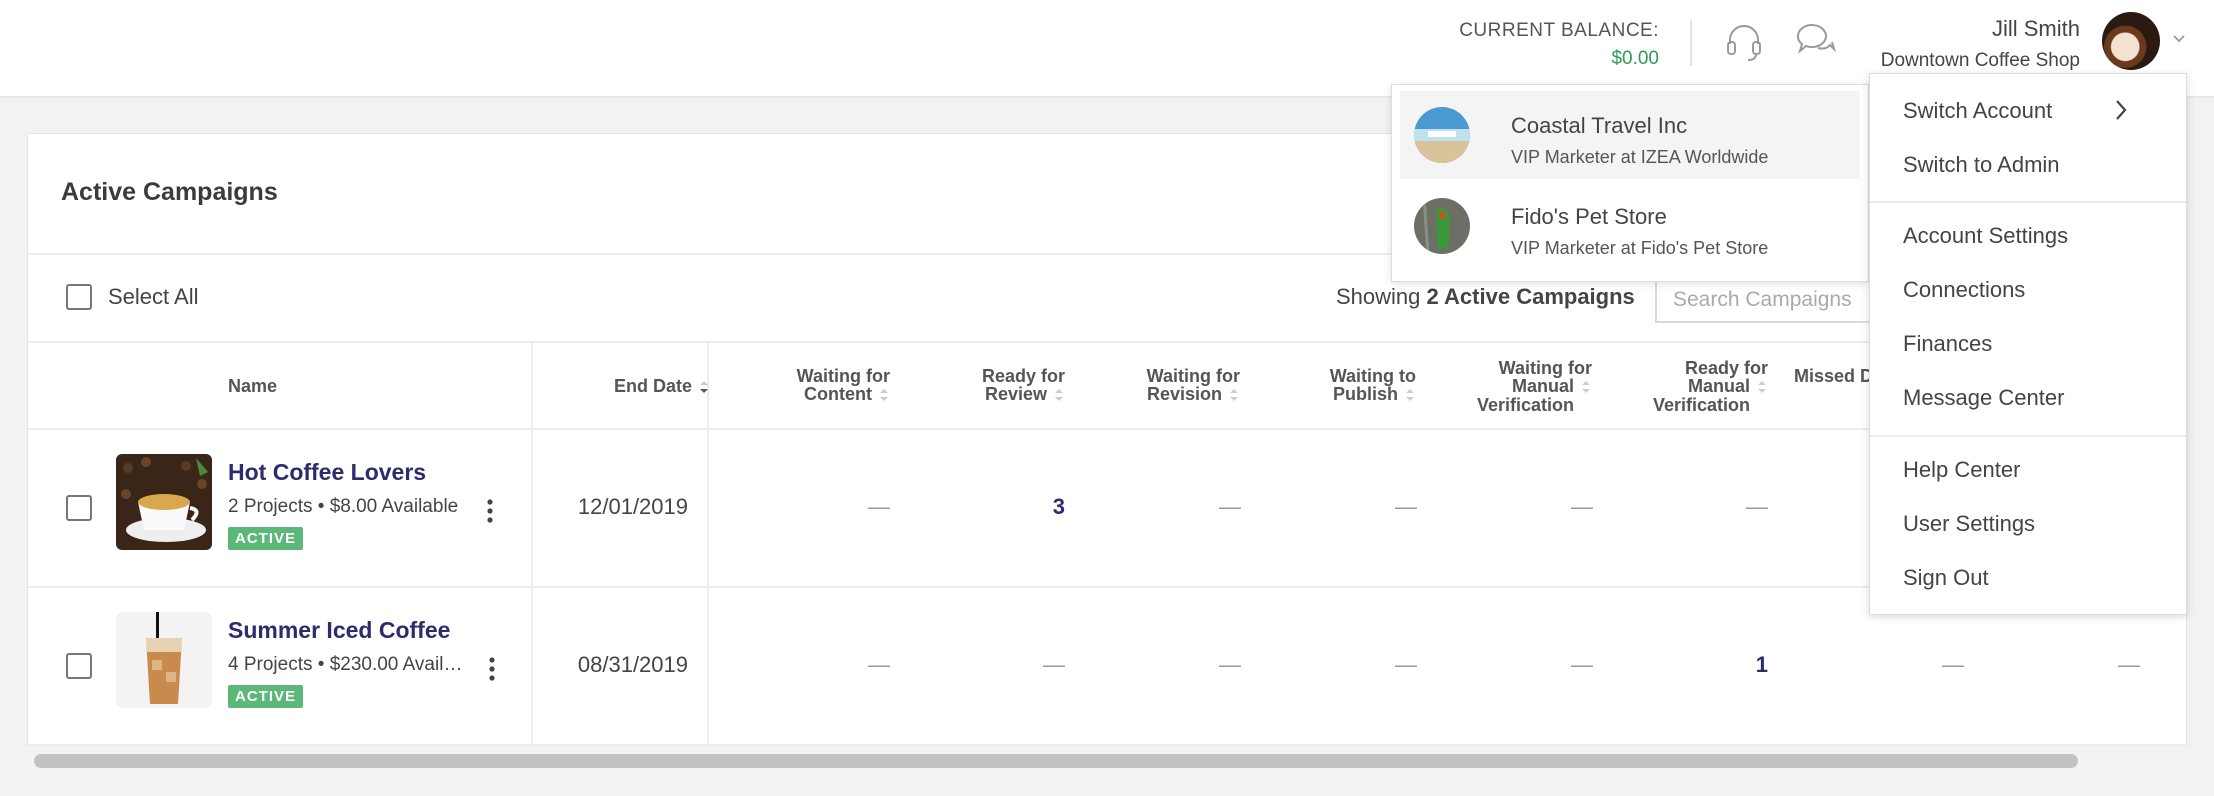 The height and width of the screenshot is (796, 2214). I want to click on balance-amount: $0.00, so click(1635, 58).